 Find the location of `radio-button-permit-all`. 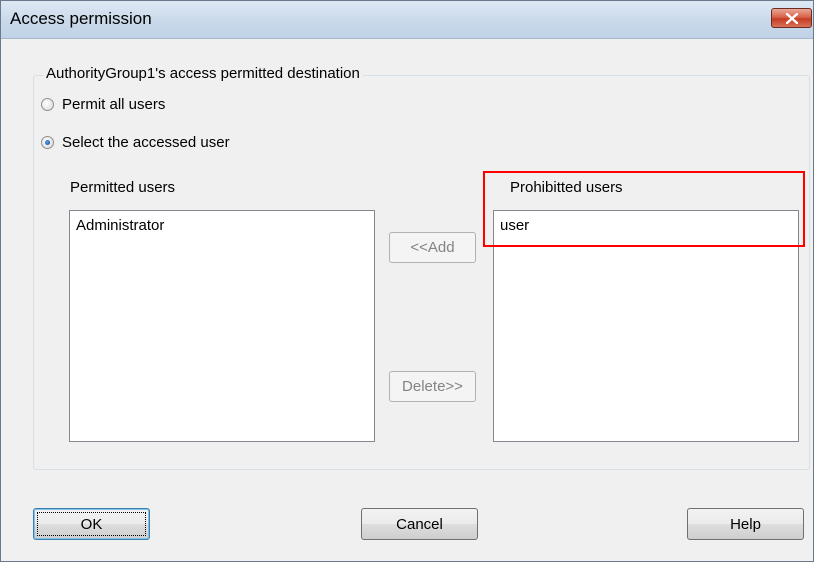

radio-button-permit-all is located at coordinates (47, 104).